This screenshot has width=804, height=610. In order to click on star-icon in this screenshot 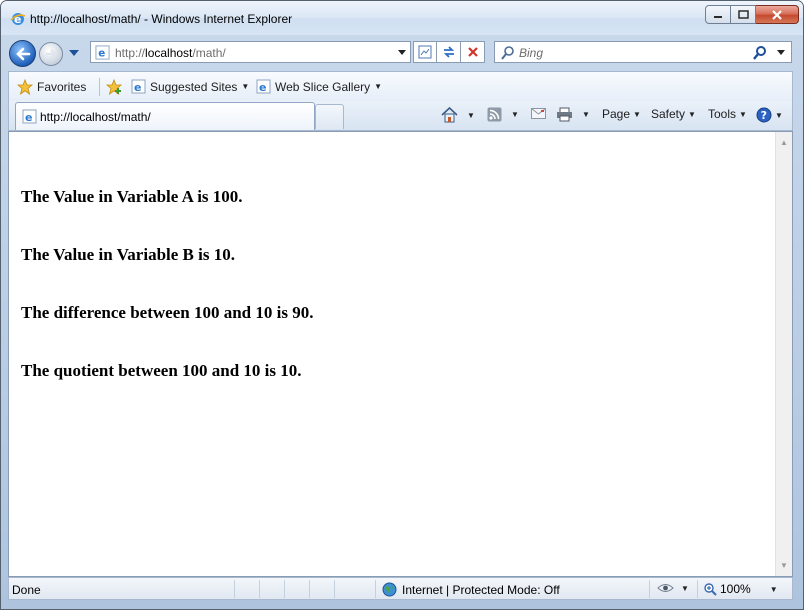, I will do `click(25, 87)`.